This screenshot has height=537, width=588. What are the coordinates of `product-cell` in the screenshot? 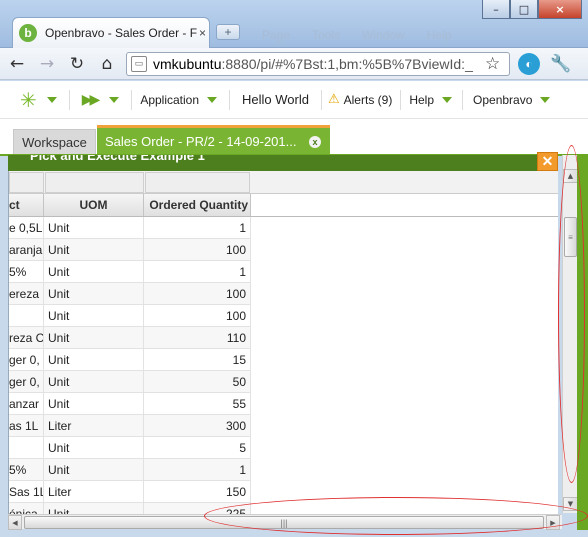 It's located at (26, 316).